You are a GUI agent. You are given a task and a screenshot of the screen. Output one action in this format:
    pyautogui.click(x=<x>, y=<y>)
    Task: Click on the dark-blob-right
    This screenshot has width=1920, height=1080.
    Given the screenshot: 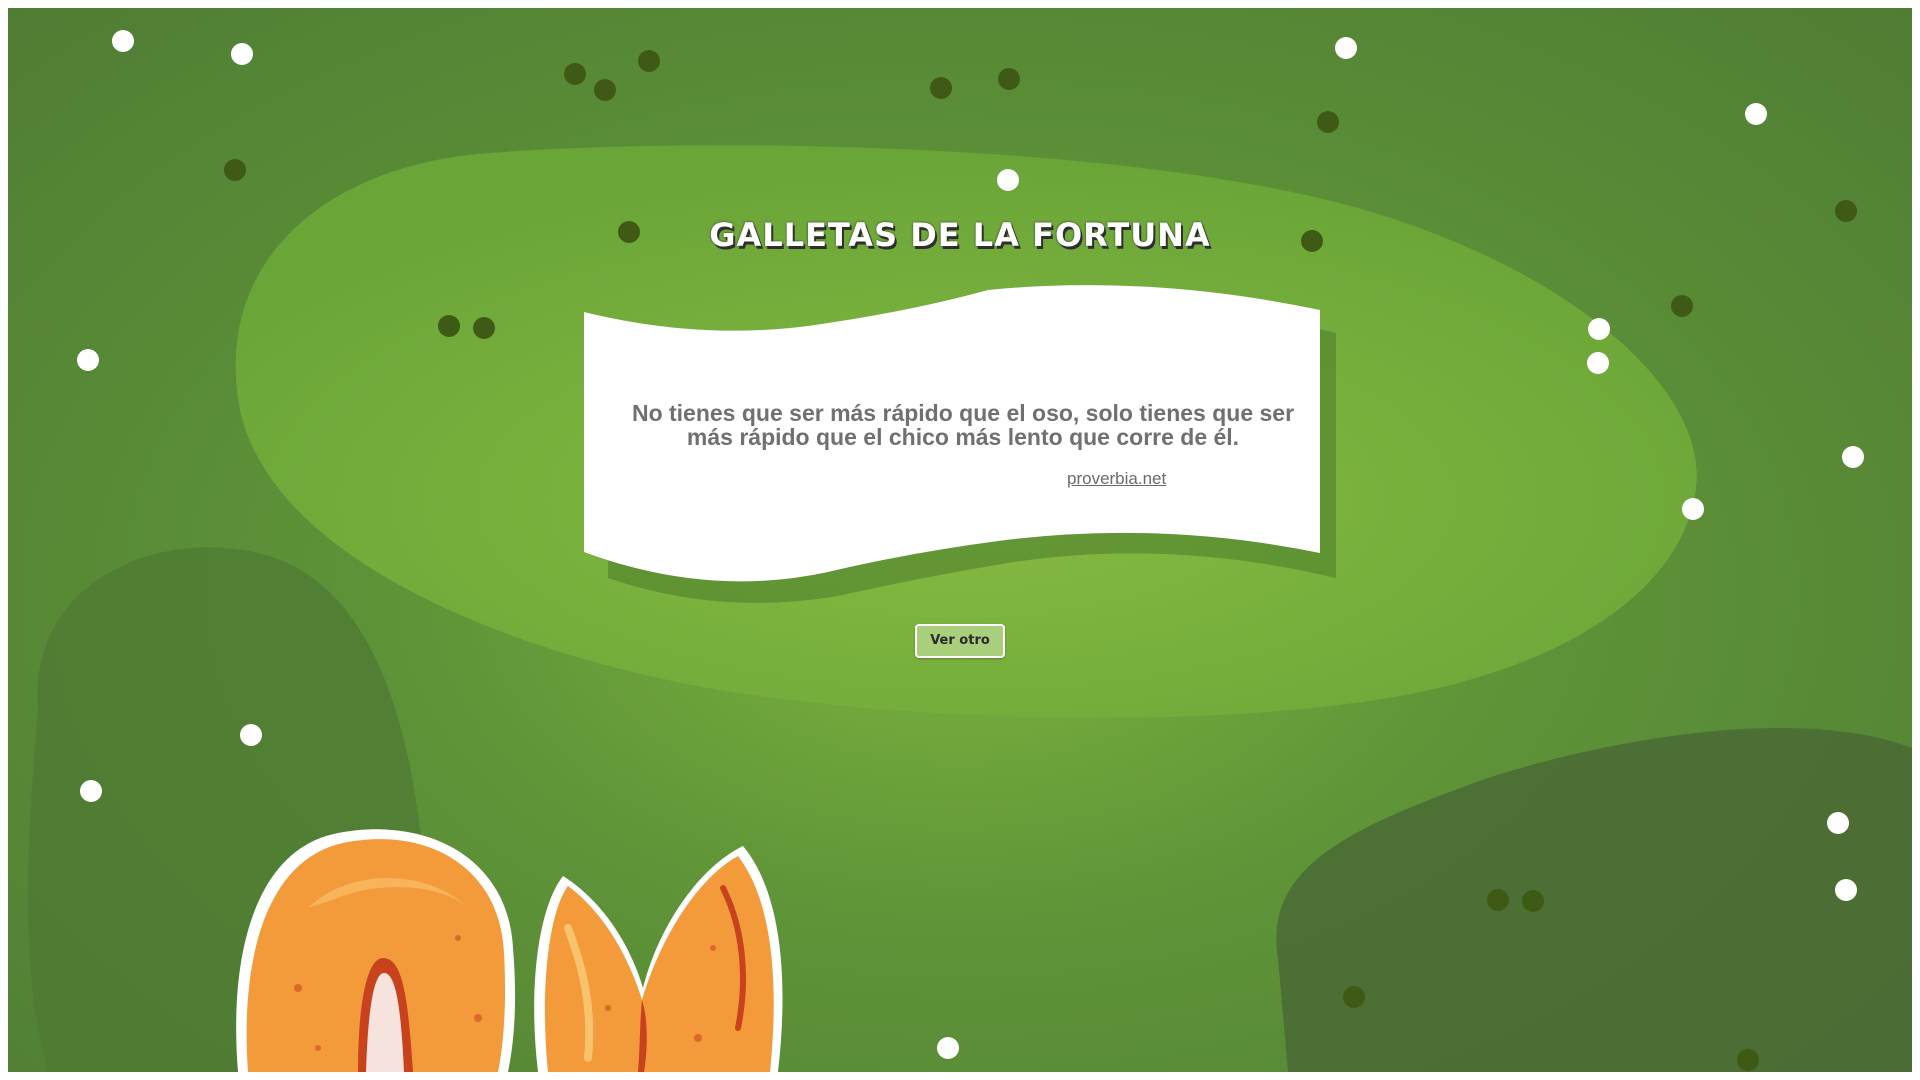 What is the action you would take?
    pyautogui.click(x=1594, y=899)
    